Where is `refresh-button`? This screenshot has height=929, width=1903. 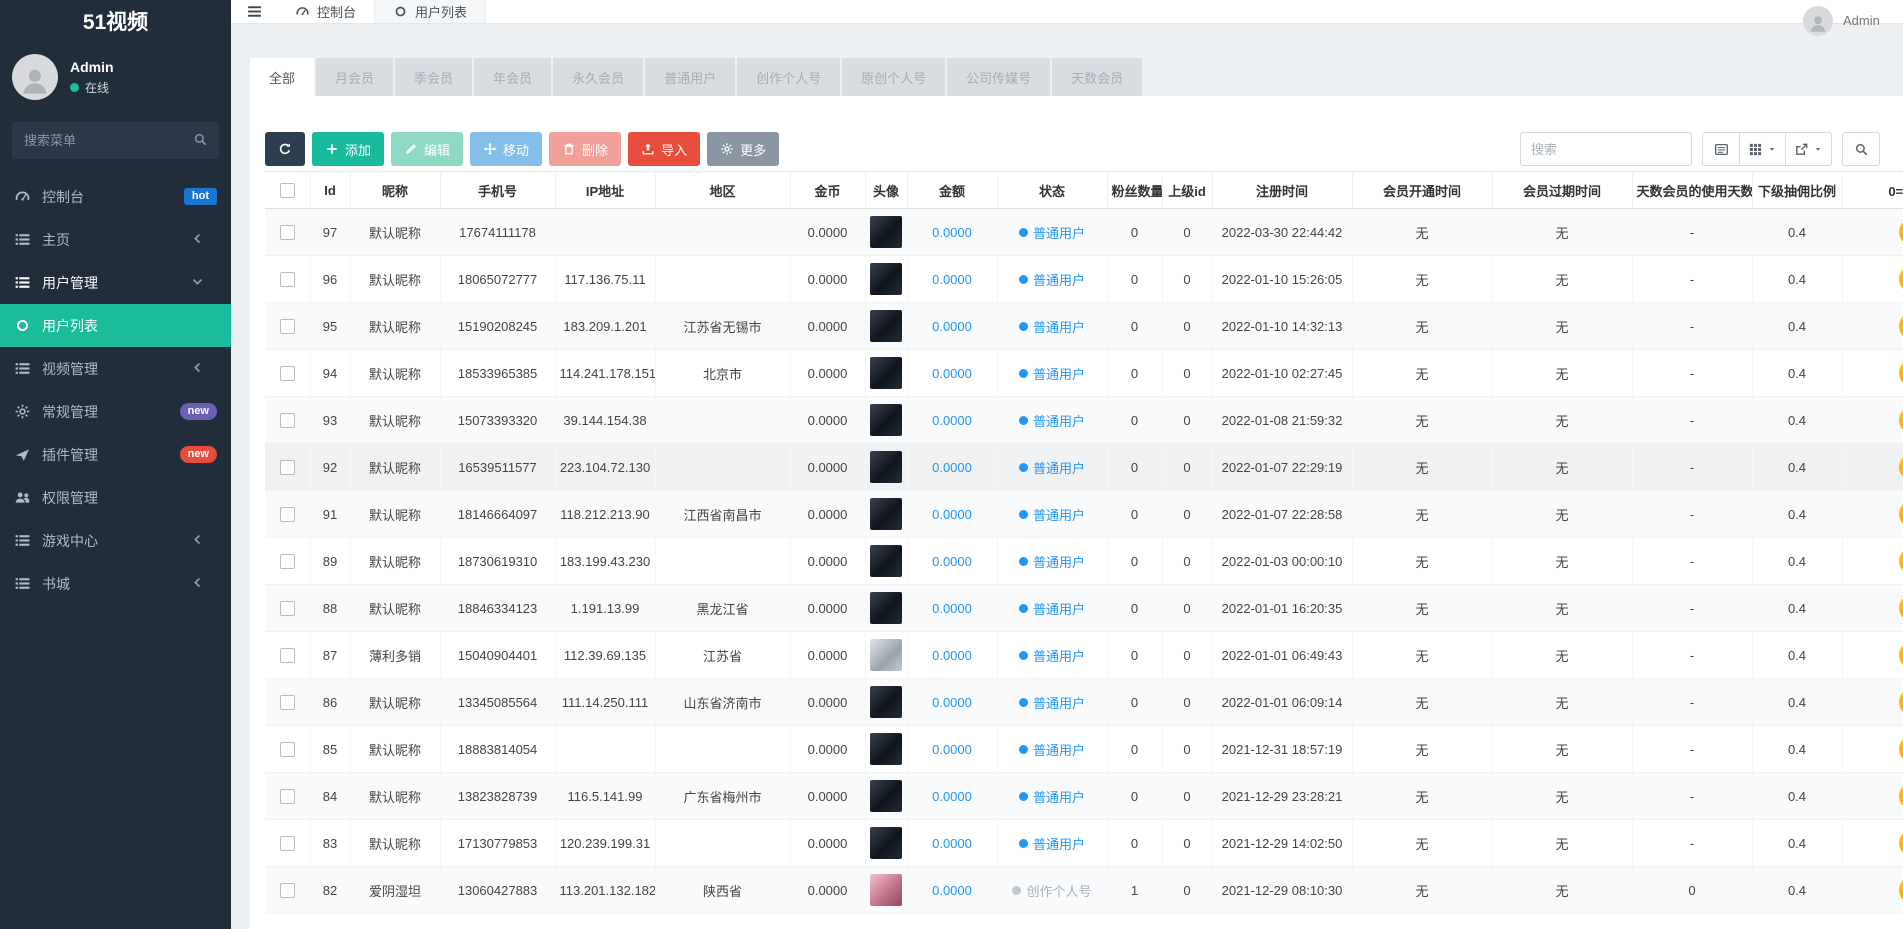
refresh-button is located at coordinates (285, 149).